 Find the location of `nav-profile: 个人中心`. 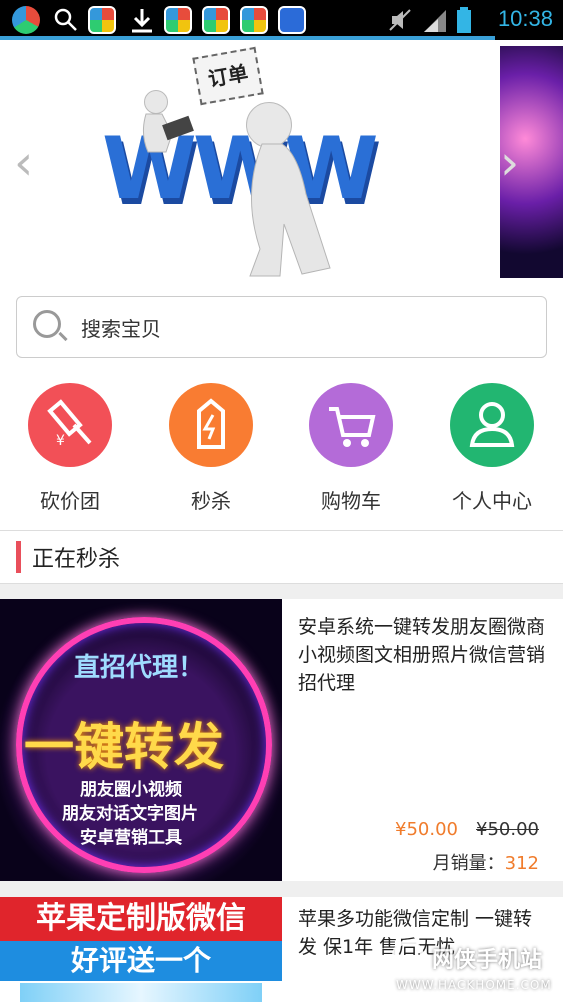

nav-profile: 个人中心 is located at coordinates (492, 448).